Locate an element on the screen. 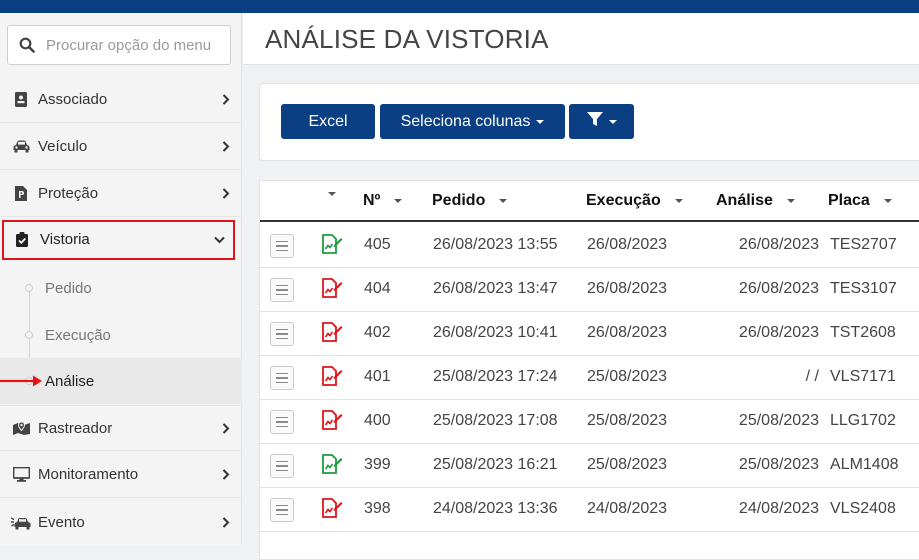  cell-placa: TST2608 is located at coordinates (863, 332).